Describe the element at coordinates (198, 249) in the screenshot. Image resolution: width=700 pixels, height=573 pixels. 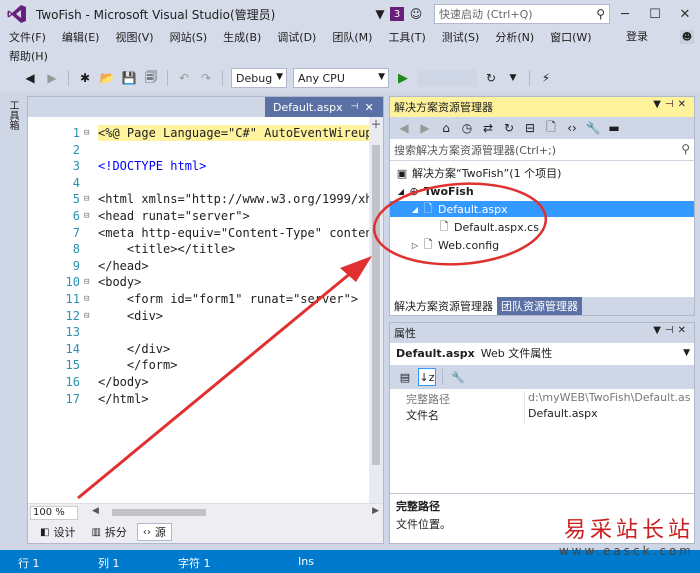
I see `code-line: 8 <title></title>` at that location.